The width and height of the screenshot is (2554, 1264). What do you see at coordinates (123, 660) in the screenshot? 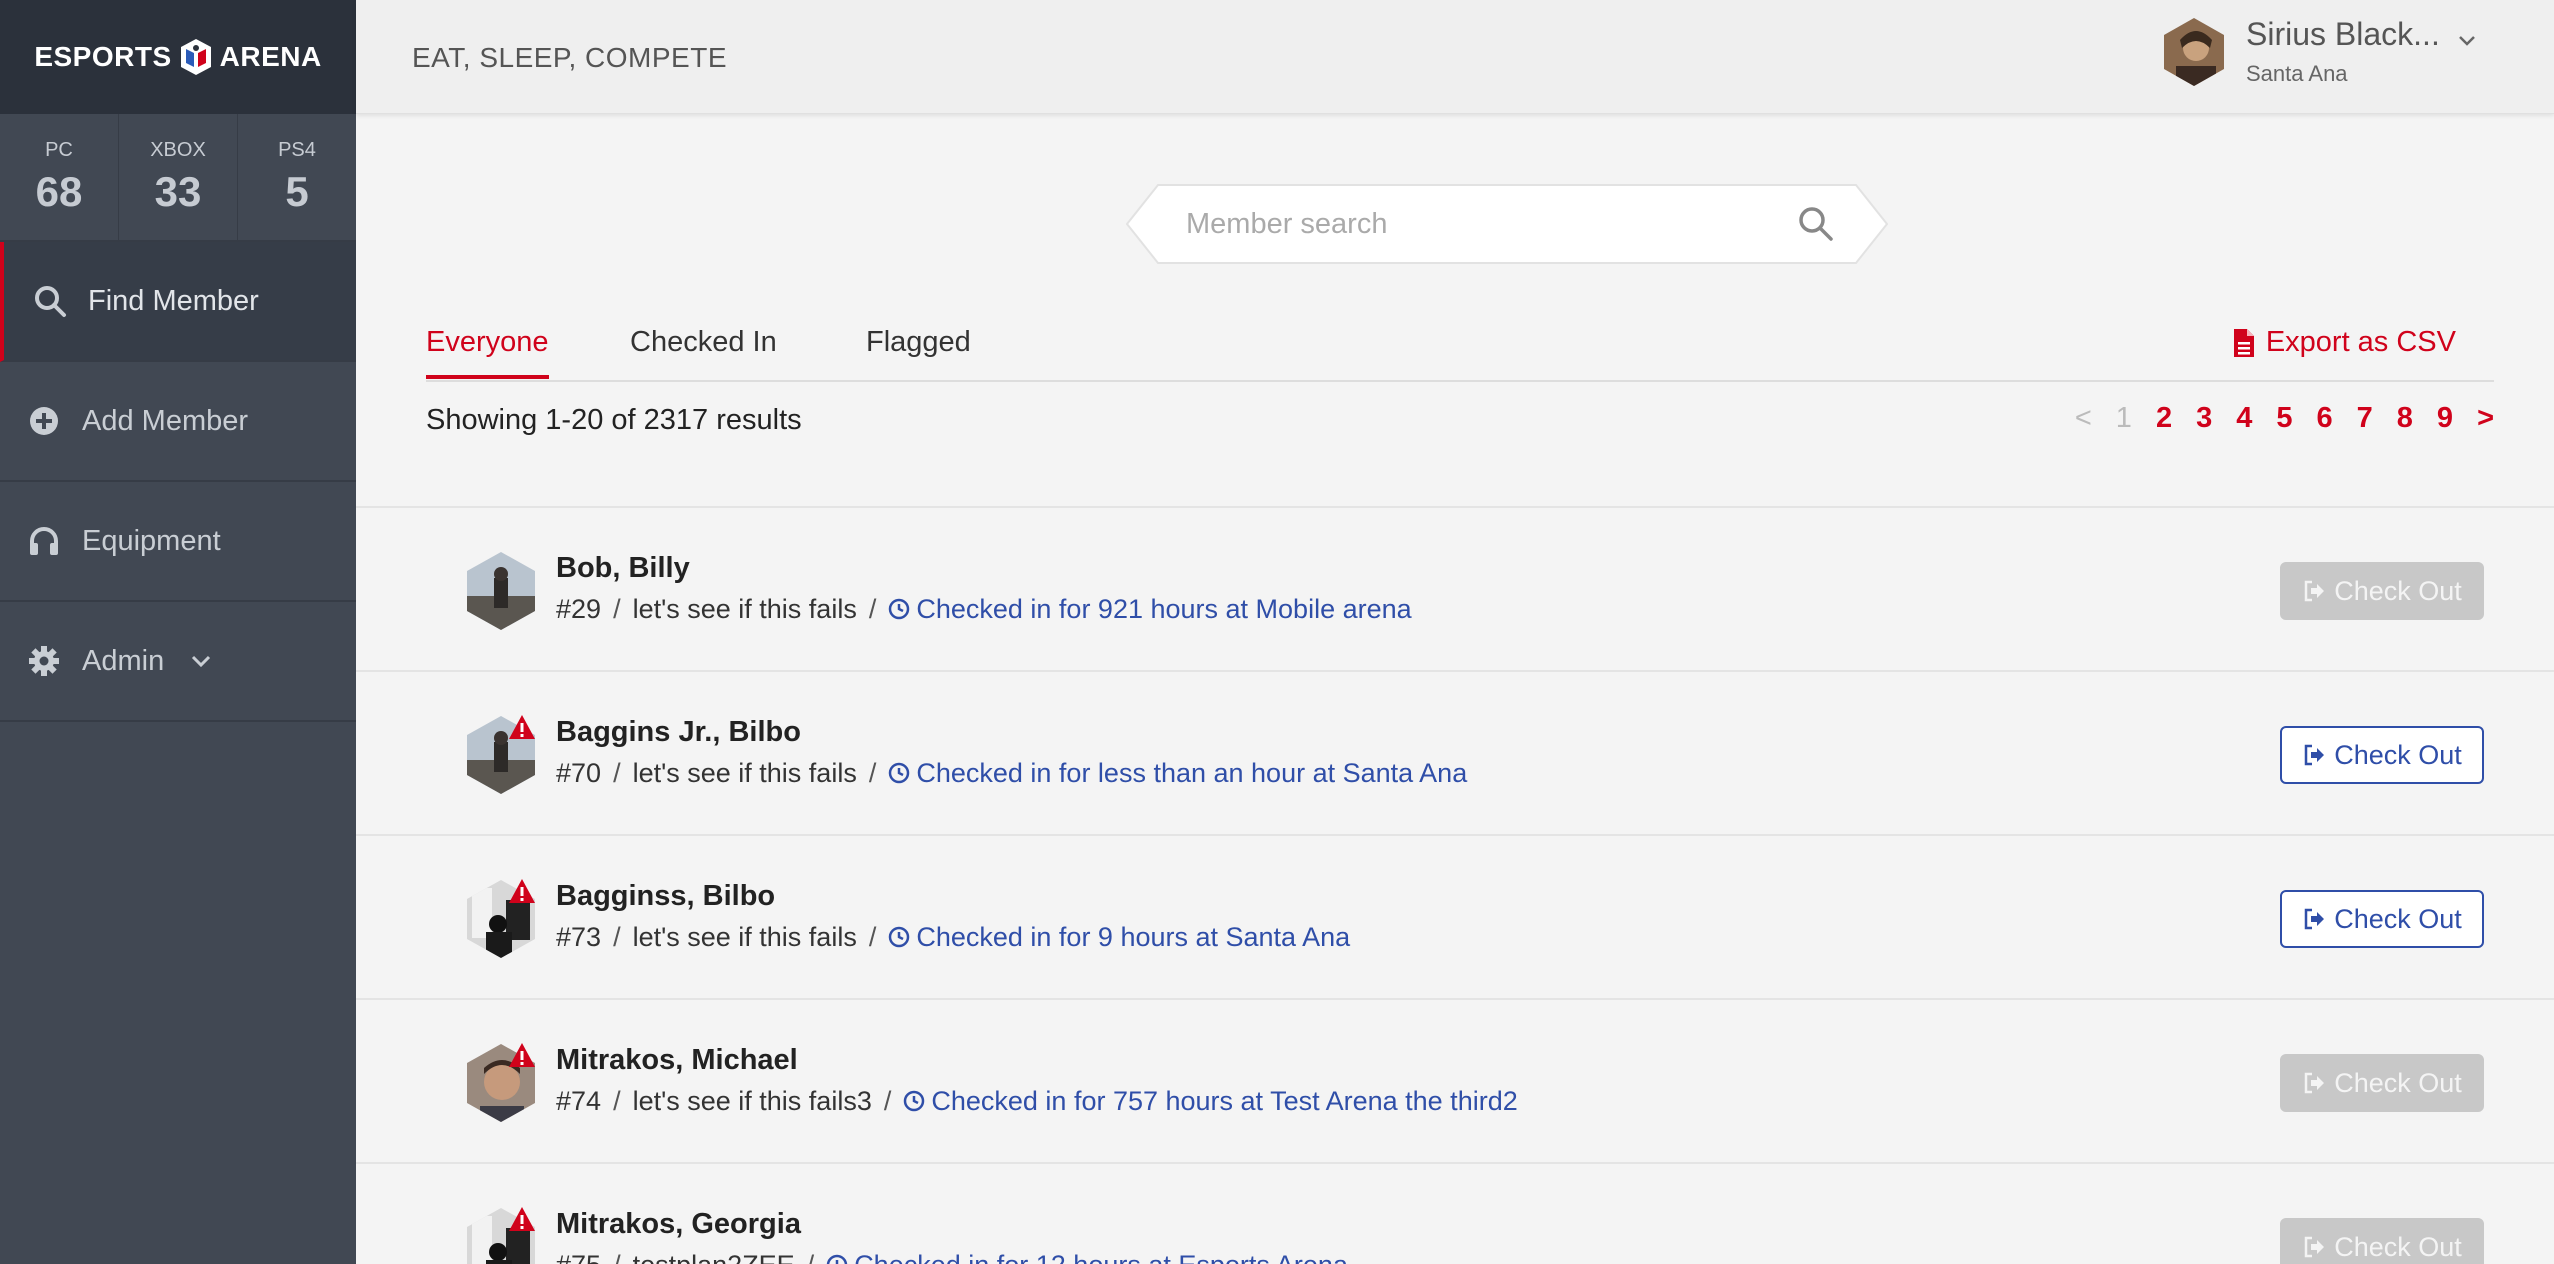
I see `nav-label: Admin` at bounding box center [123, 660].